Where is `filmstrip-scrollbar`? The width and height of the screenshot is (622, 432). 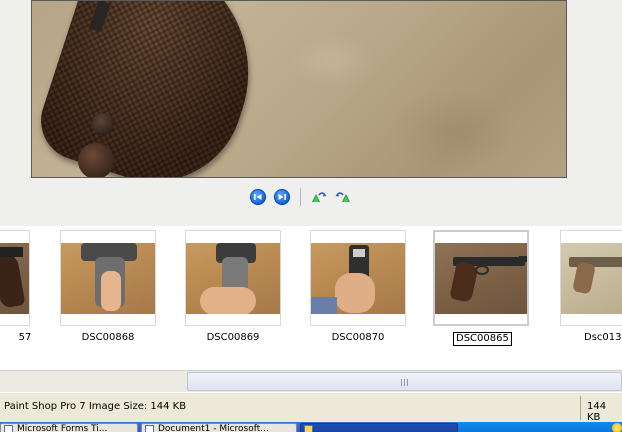 filmstrip-scrollbar is located at coordinates (311, 381).